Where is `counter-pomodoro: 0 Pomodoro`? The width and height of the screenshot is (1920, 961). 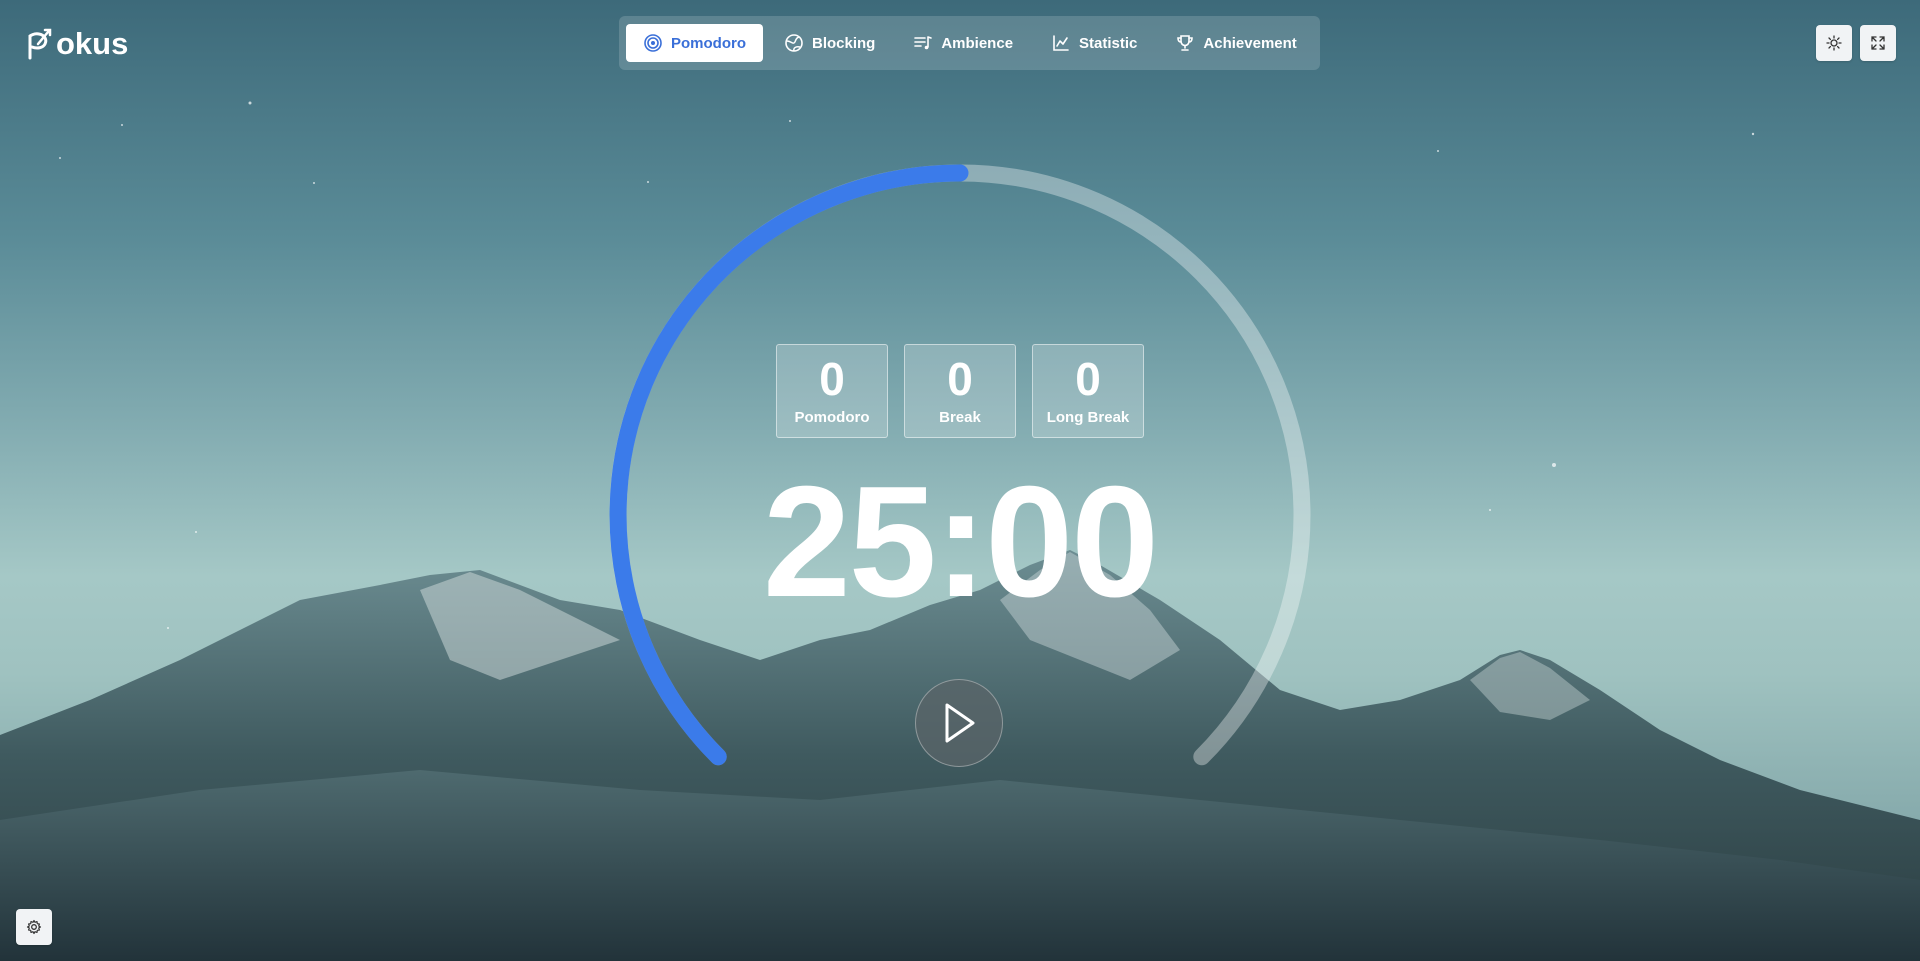 counter-pomodoro: 0 Pomodoro is located at coordinates (832, 391).